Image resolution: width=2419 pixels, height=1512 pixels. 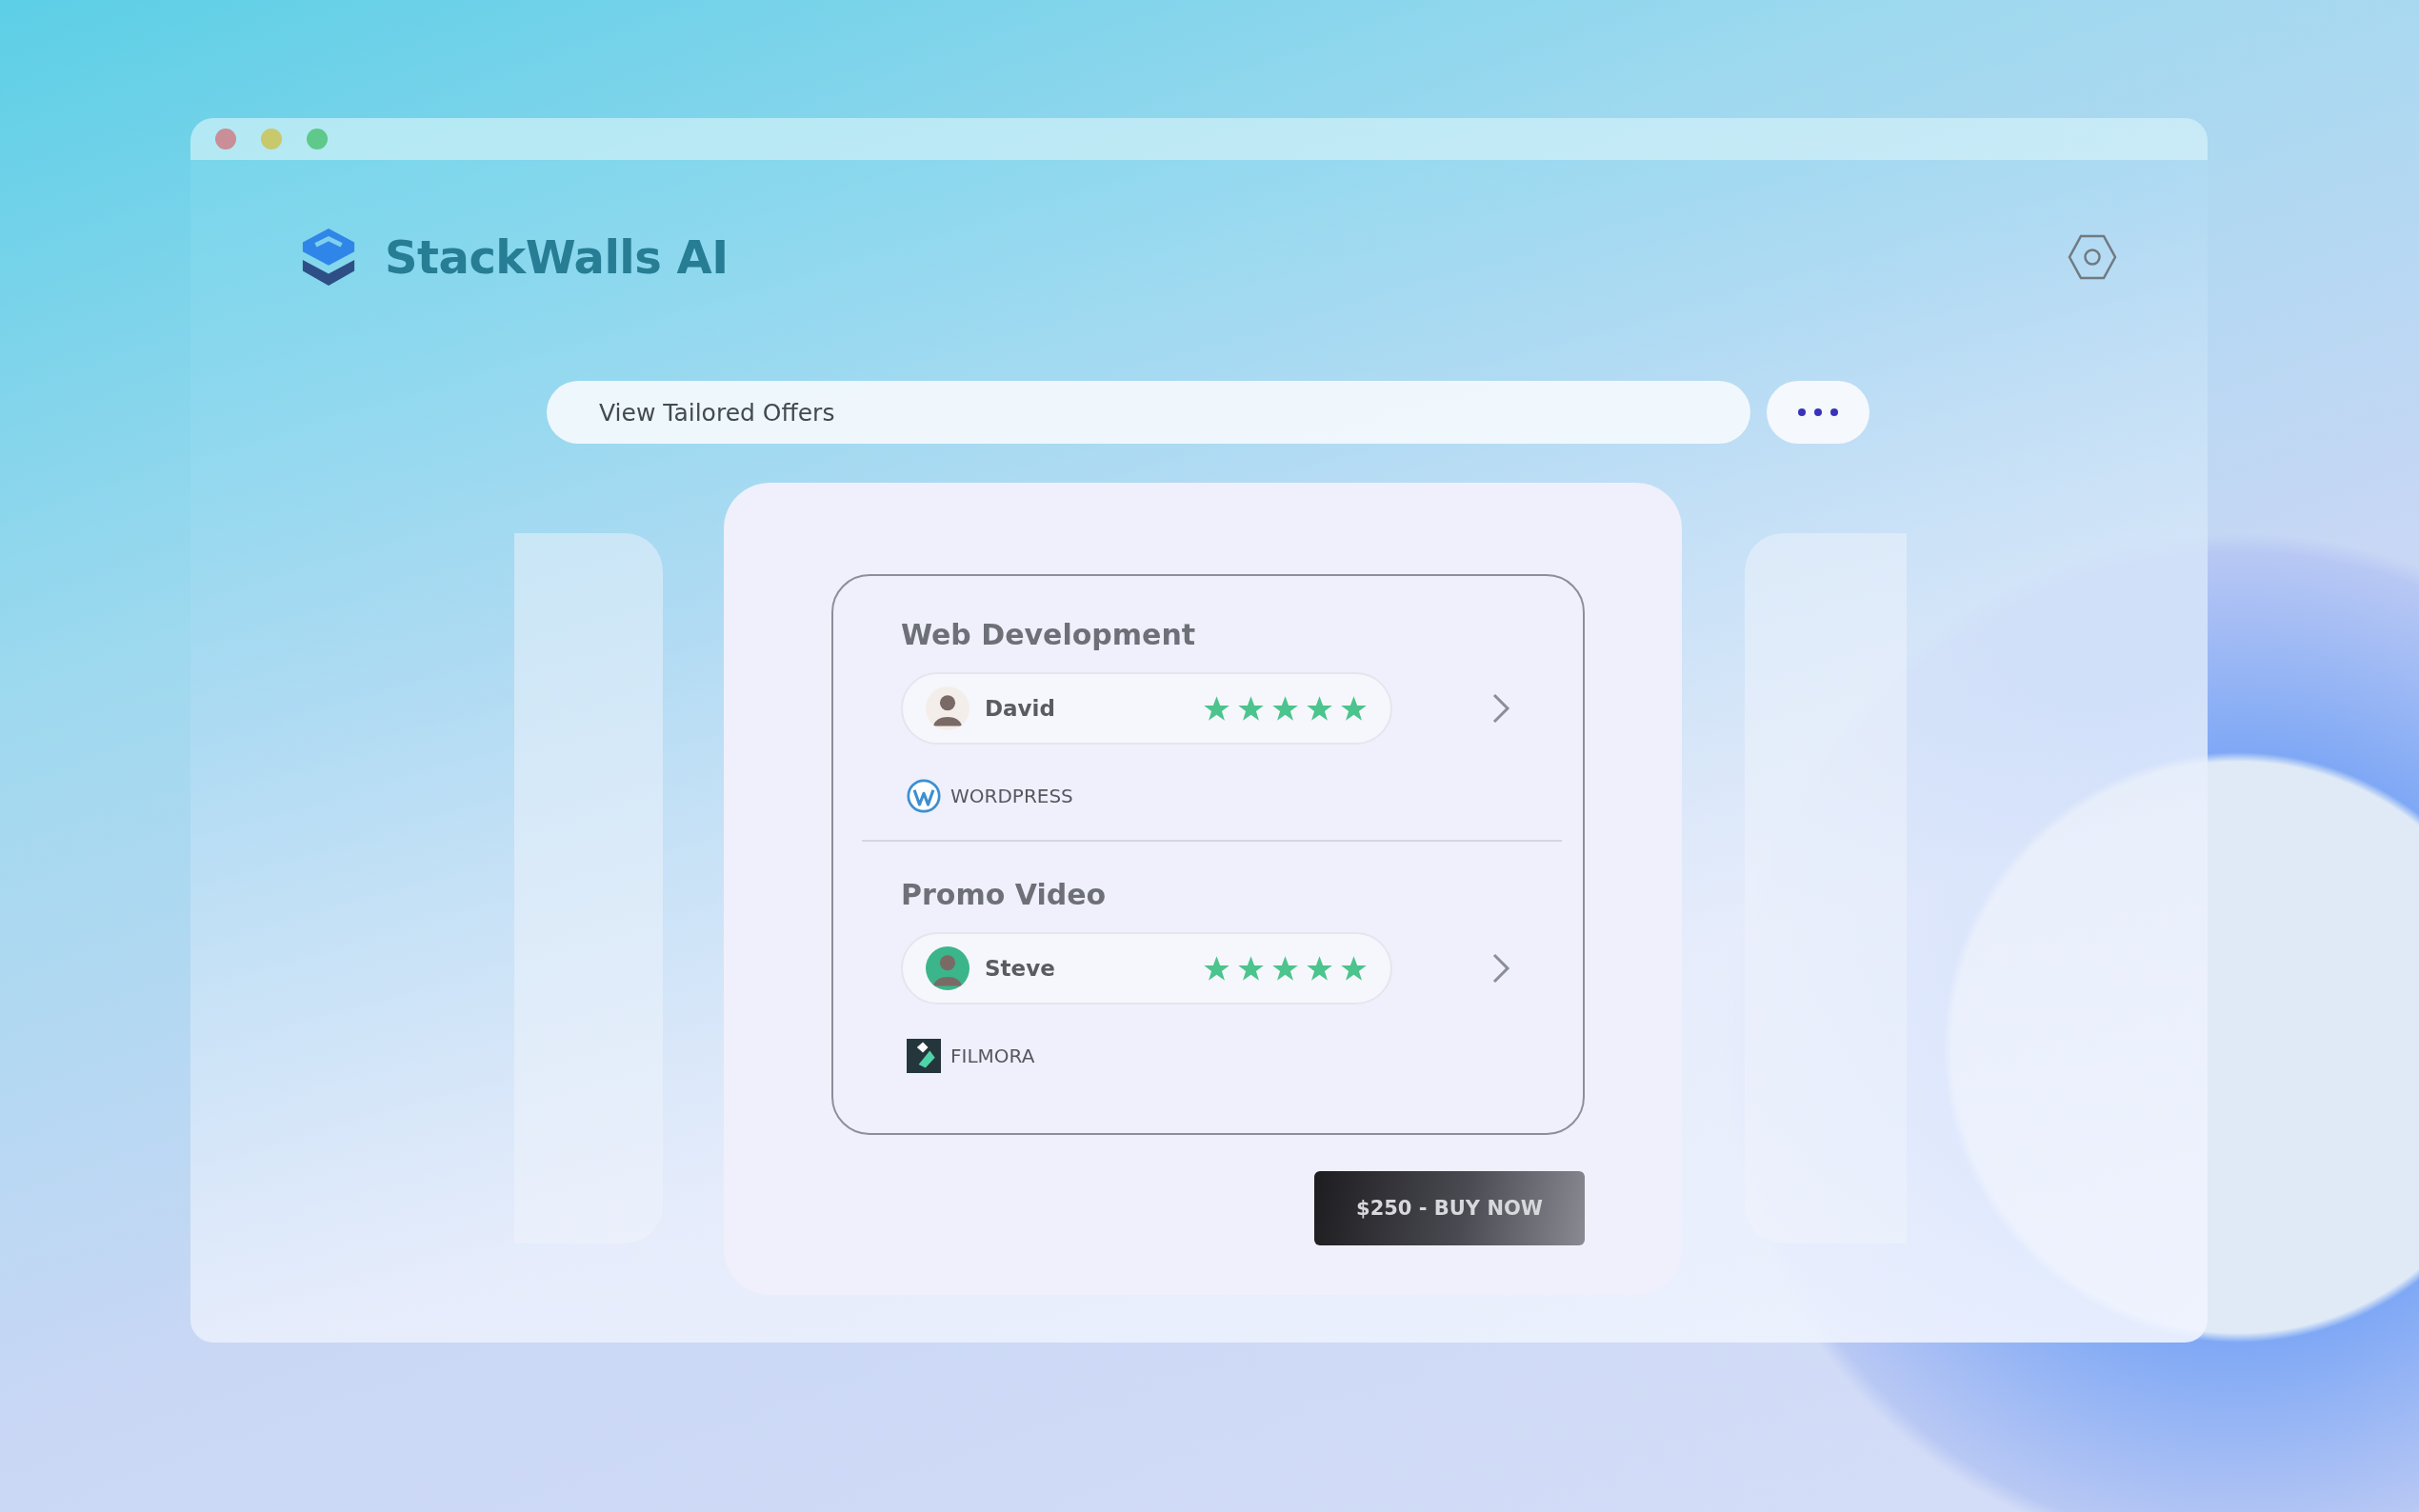 What do you see at coordinates (1011, 796) in the screenshot?
I see `tool-name: WORDPRESS` at bounding box center [1011, 796].